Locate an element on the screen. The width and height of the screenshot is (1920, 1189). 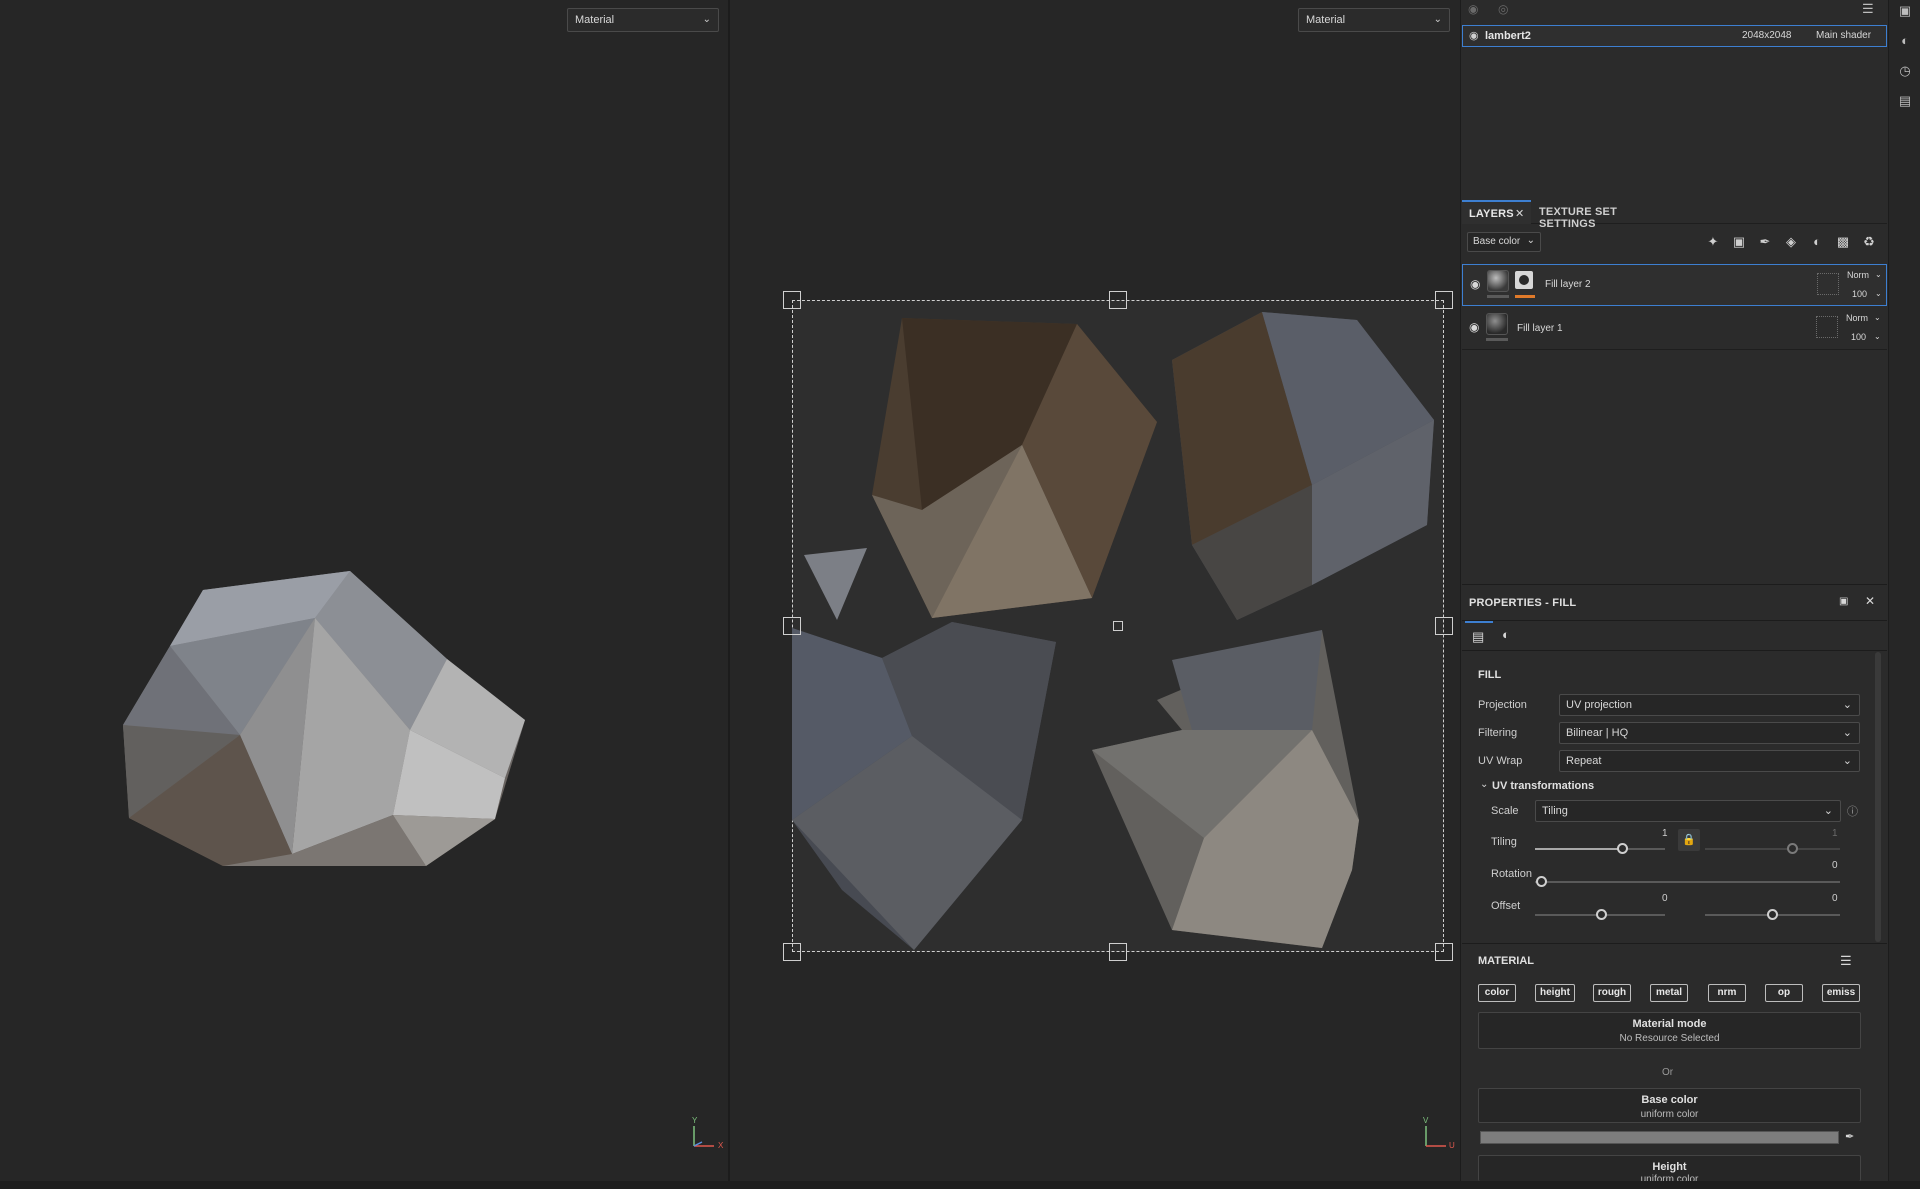
transform-handle-bottom-left is located at coordinates (792, 952).